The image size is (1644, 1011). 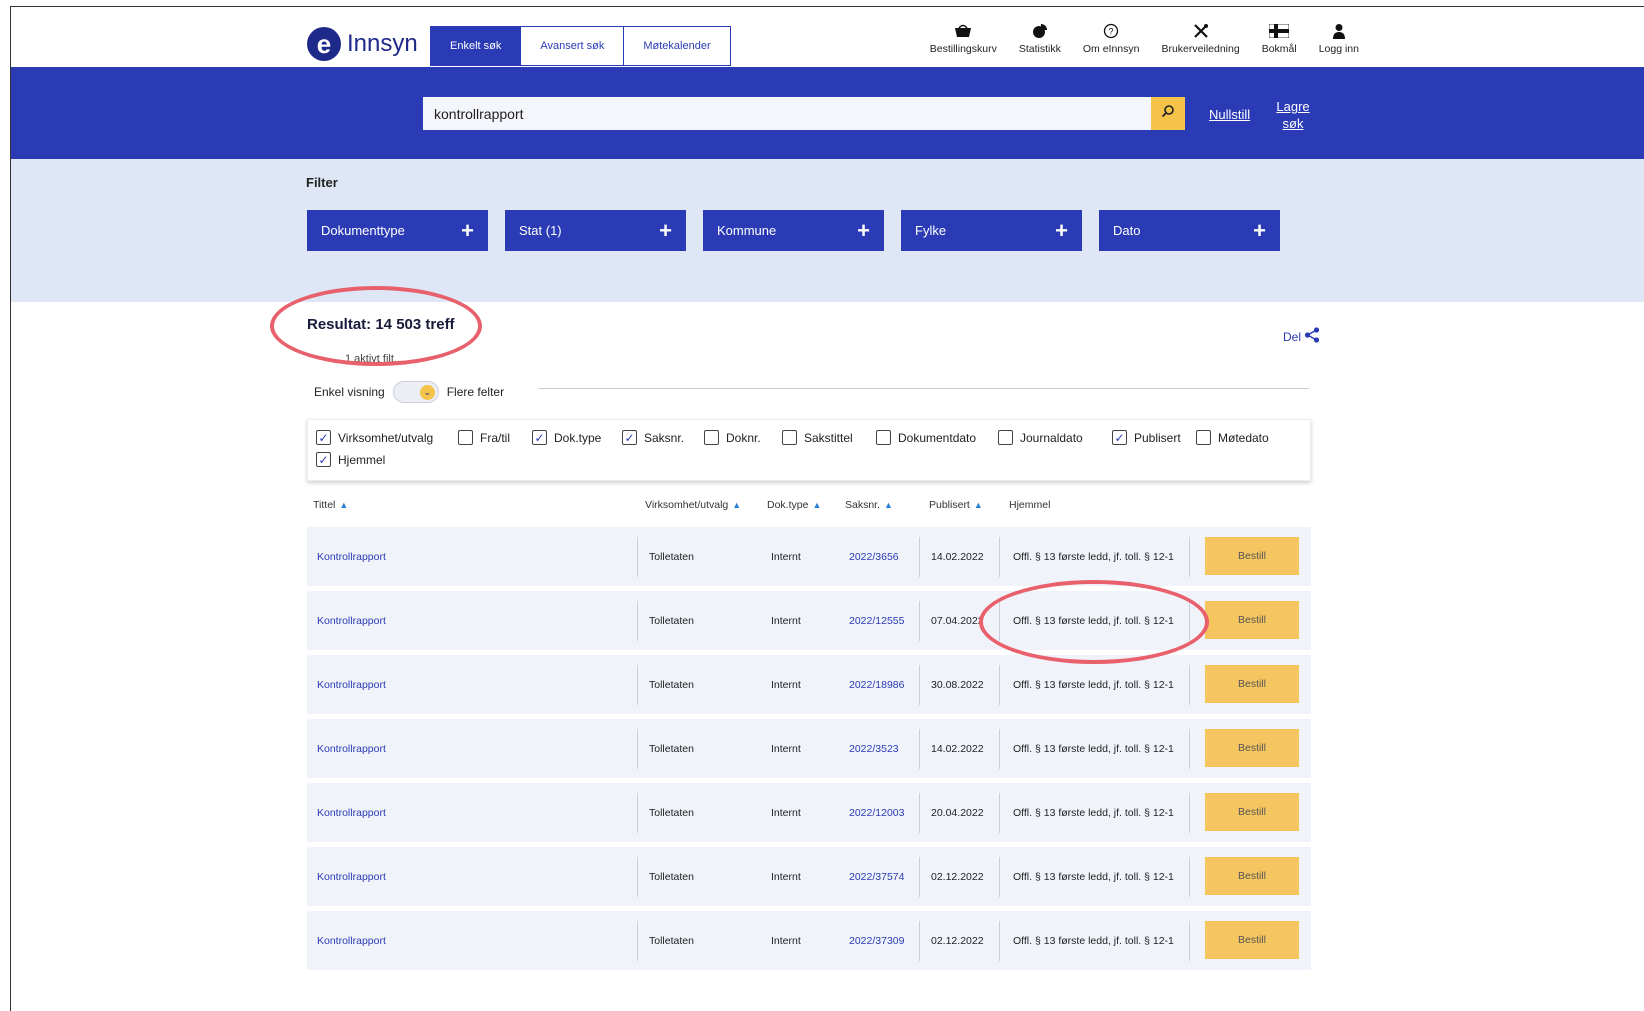 I want to click on row-caseno-link: 2022/37574, so click(x=876, y=877).